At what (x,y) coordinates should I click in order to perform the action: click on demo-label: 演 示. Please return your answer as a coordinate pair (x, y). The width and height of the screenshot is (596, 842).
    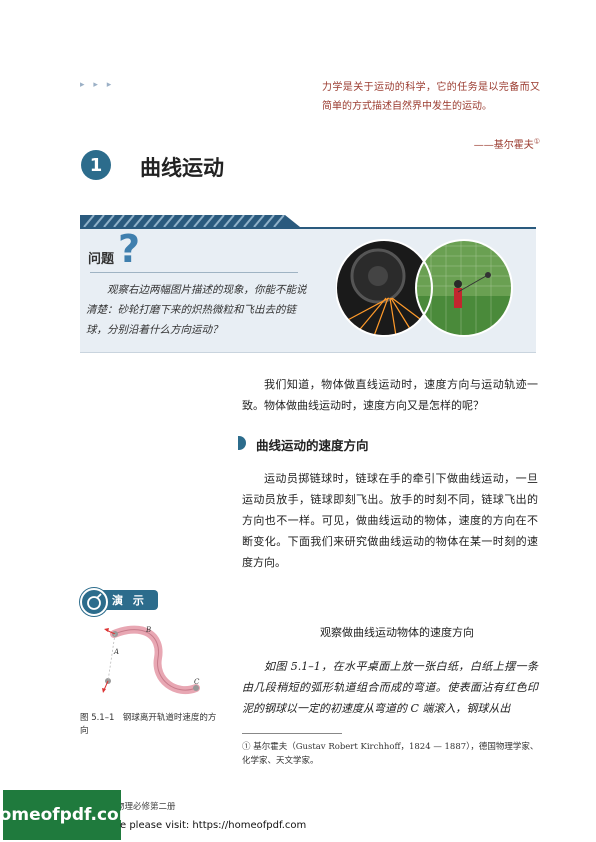
    Looking at the image, I should click on (129, 600).